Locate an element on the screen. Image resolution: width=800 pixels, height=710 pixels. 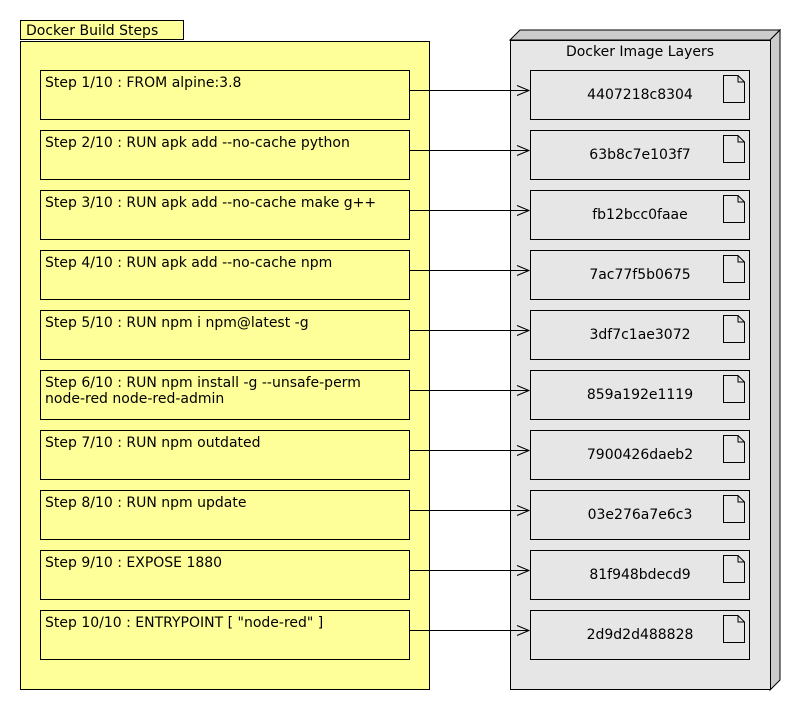
step-box-9: Step 9/10 : EXPOSE 1880 is located at coordinates (225, 575).